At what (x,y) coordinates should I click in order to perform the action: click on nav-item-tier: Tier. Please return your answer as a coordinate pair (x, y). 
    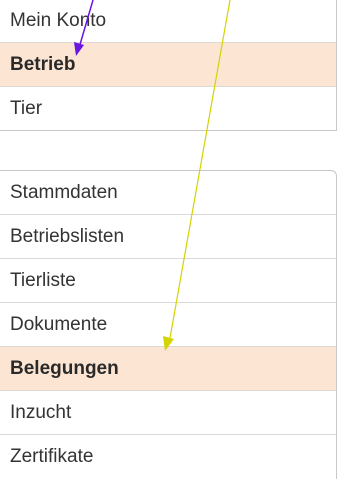
    Looking at the image, I should click on (168, 109).